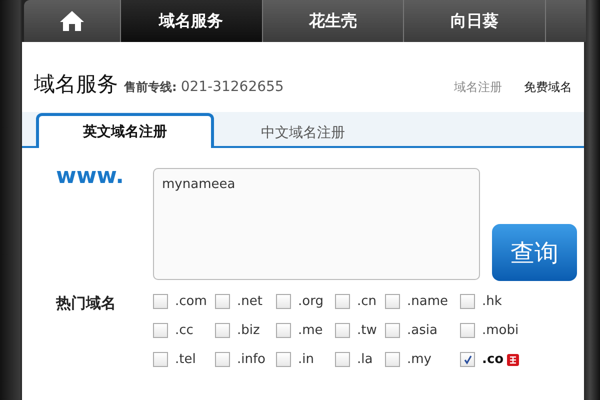 Image resolution: width=600 pixels, height=400 pixels. I want to click on header-link: 域名注册, so click(478, 87).